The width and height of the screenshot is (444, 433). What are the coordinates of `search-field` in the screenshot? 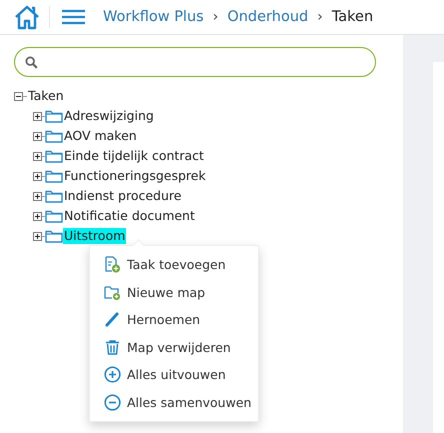 It's located at (195, 62).